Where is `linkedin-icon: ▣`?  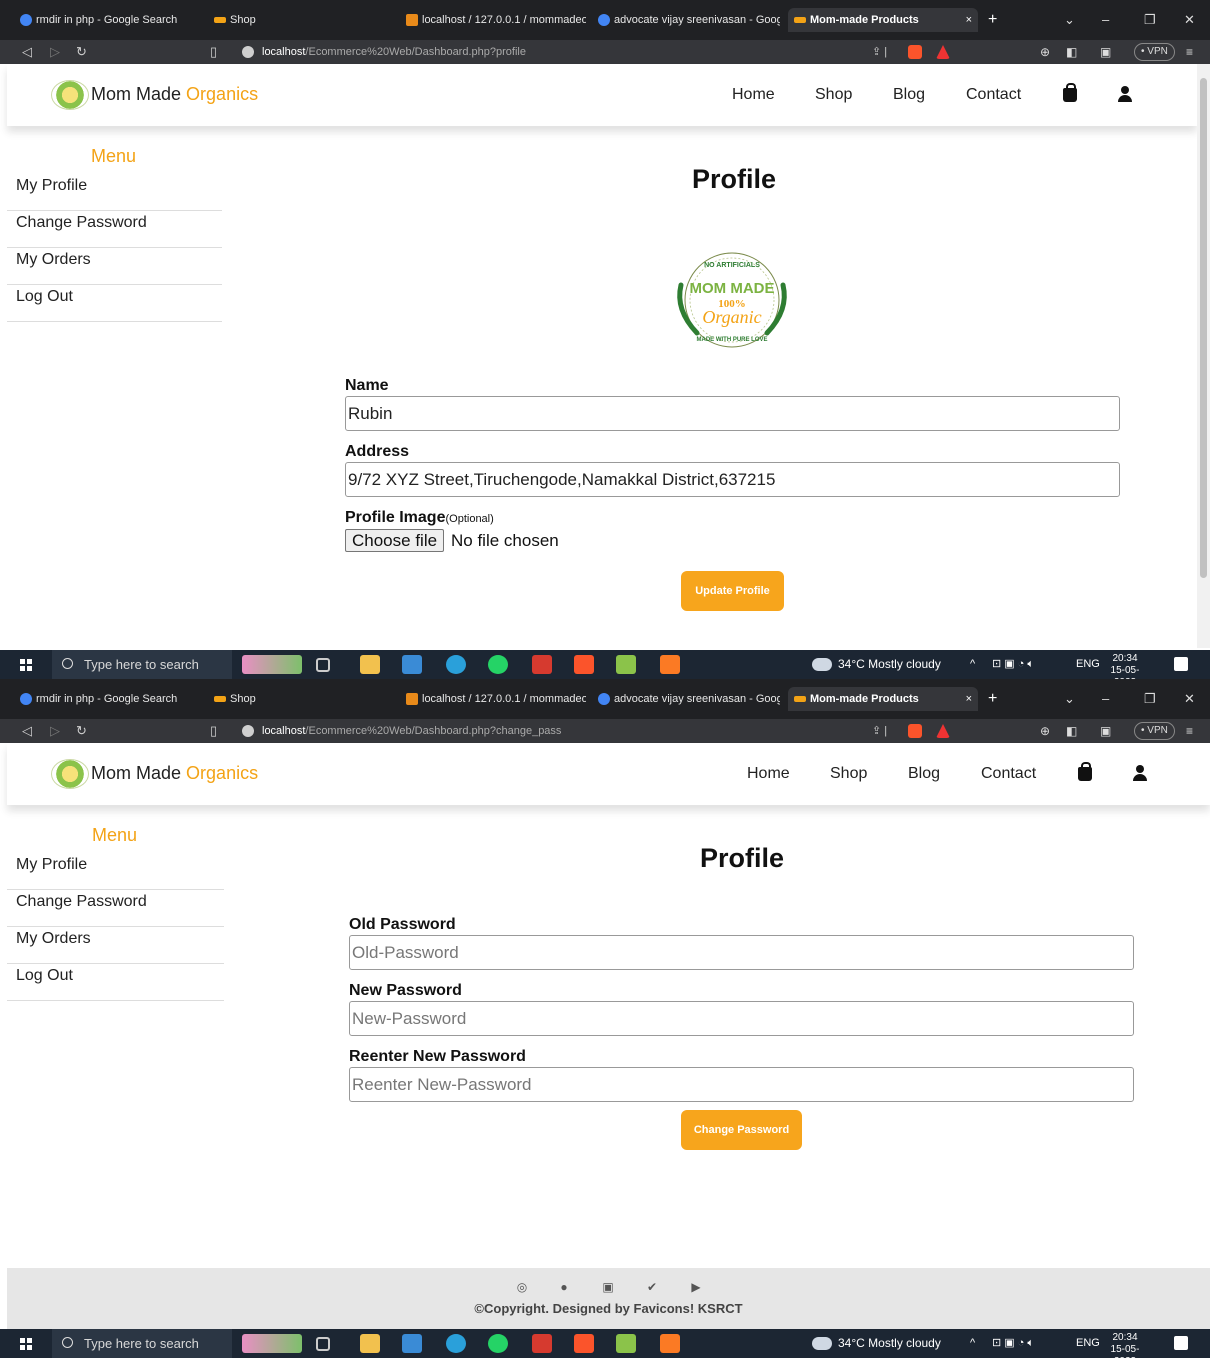
linkedin-icon: ▣ is located at coordinates (608, 1287).